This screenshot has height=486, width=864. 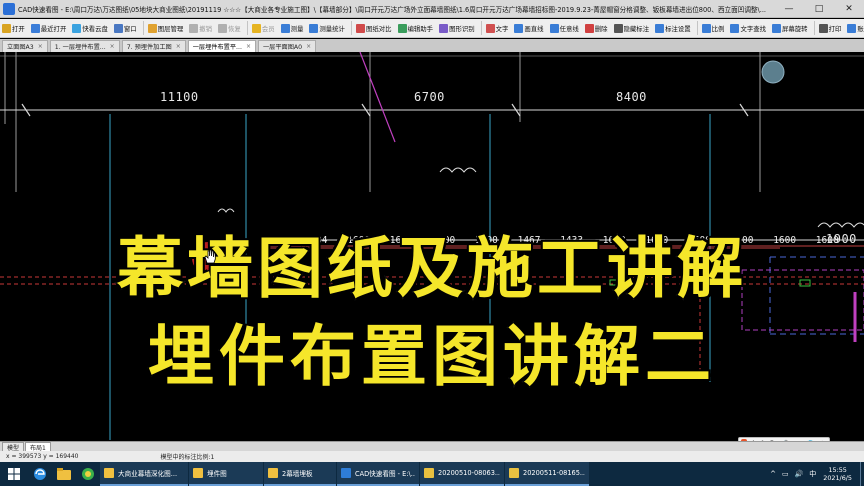 What do you see at coordinates (40, 474) in the screenshot?
I see `edge-browser-button` at bounding box center [40, 474].